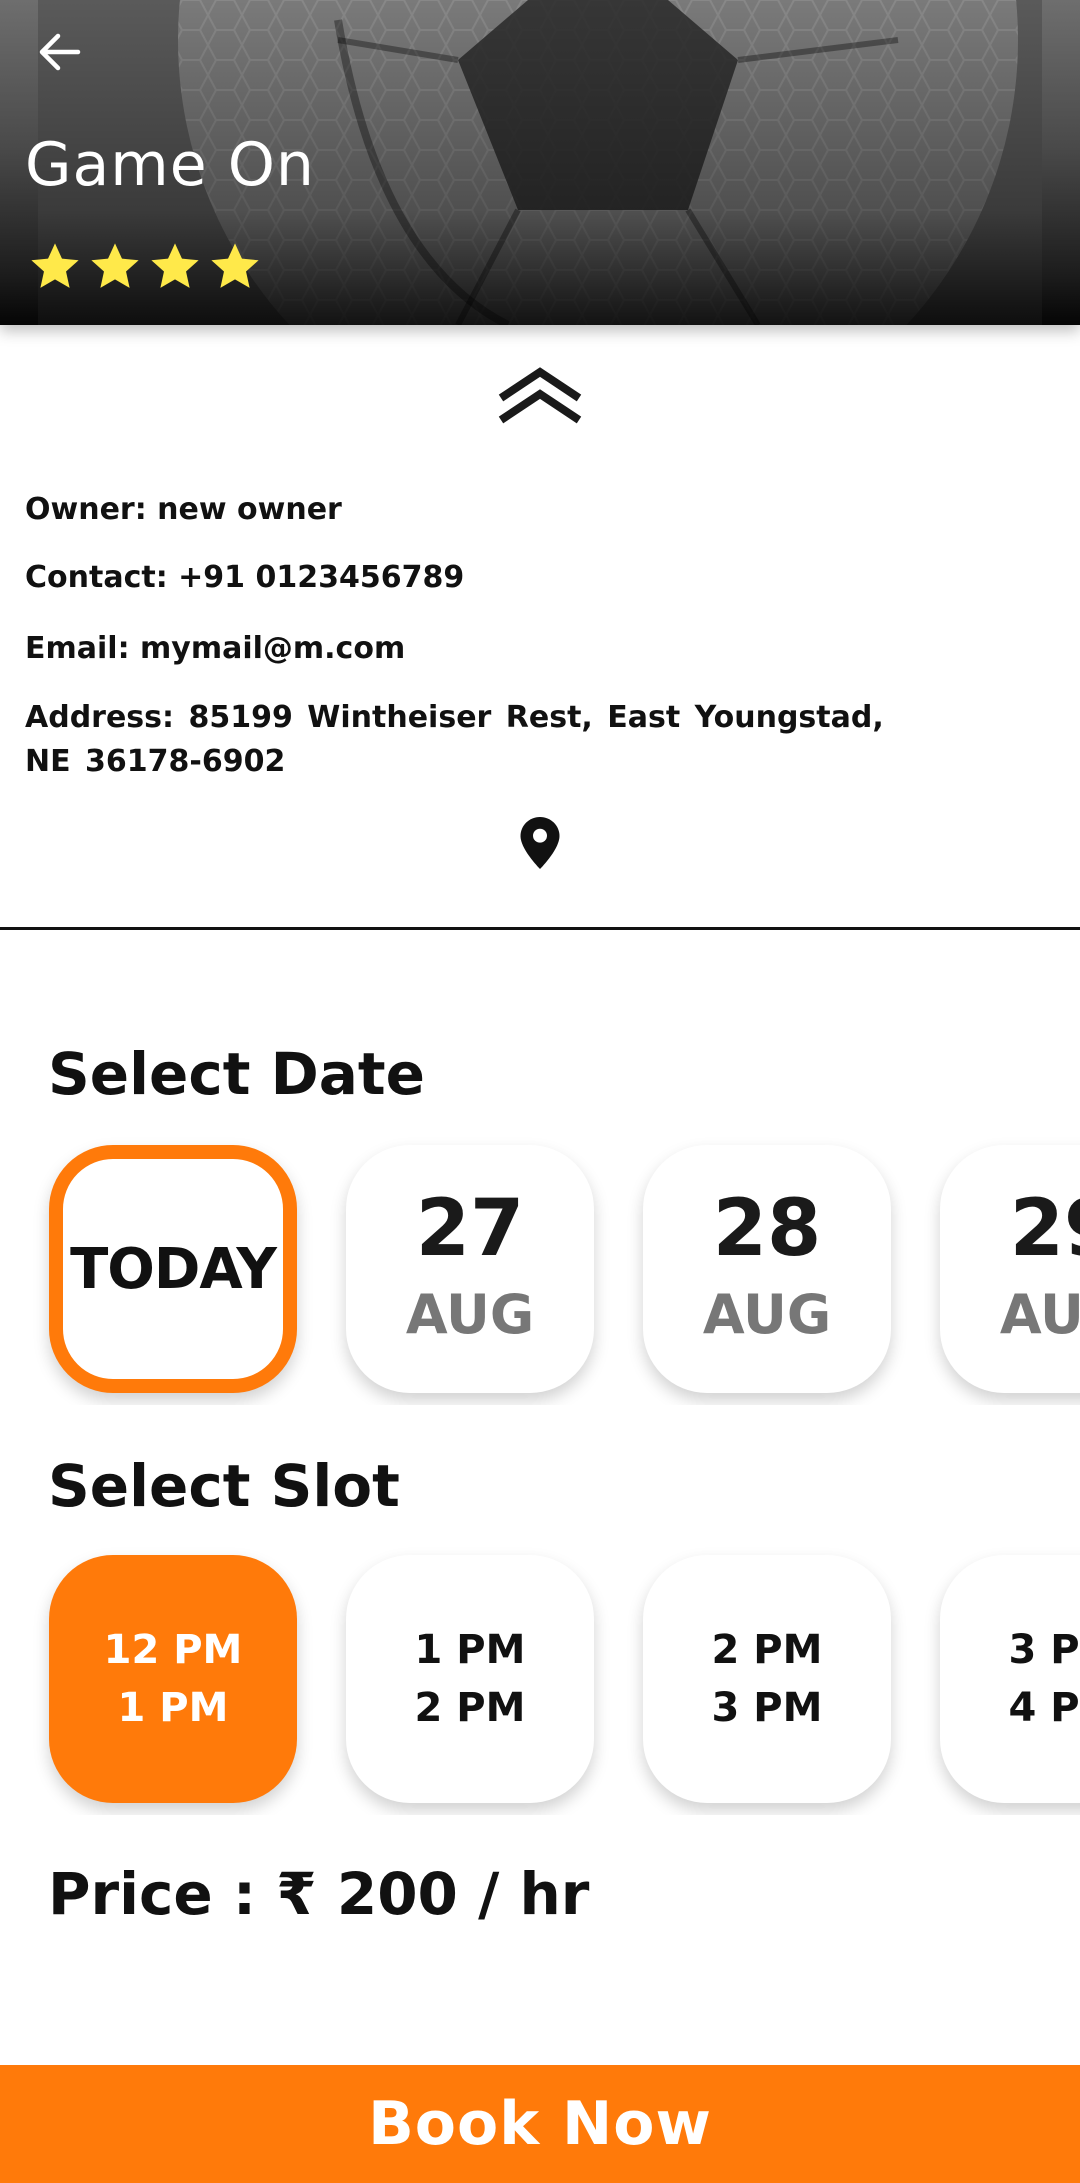 This screenshot has width=1080, height=2183. Describe the element at coordinates (767, 1708) in the screenshot. I see `slot-end: 3 PM` at that location.